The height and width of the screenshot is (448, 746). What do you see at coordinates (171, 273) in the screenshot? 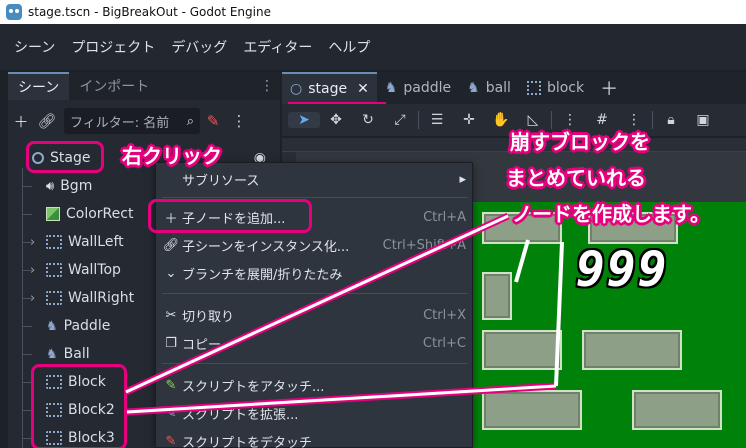
I see `chevron-down-icon: ⌄` at bounding box center [171, 273].